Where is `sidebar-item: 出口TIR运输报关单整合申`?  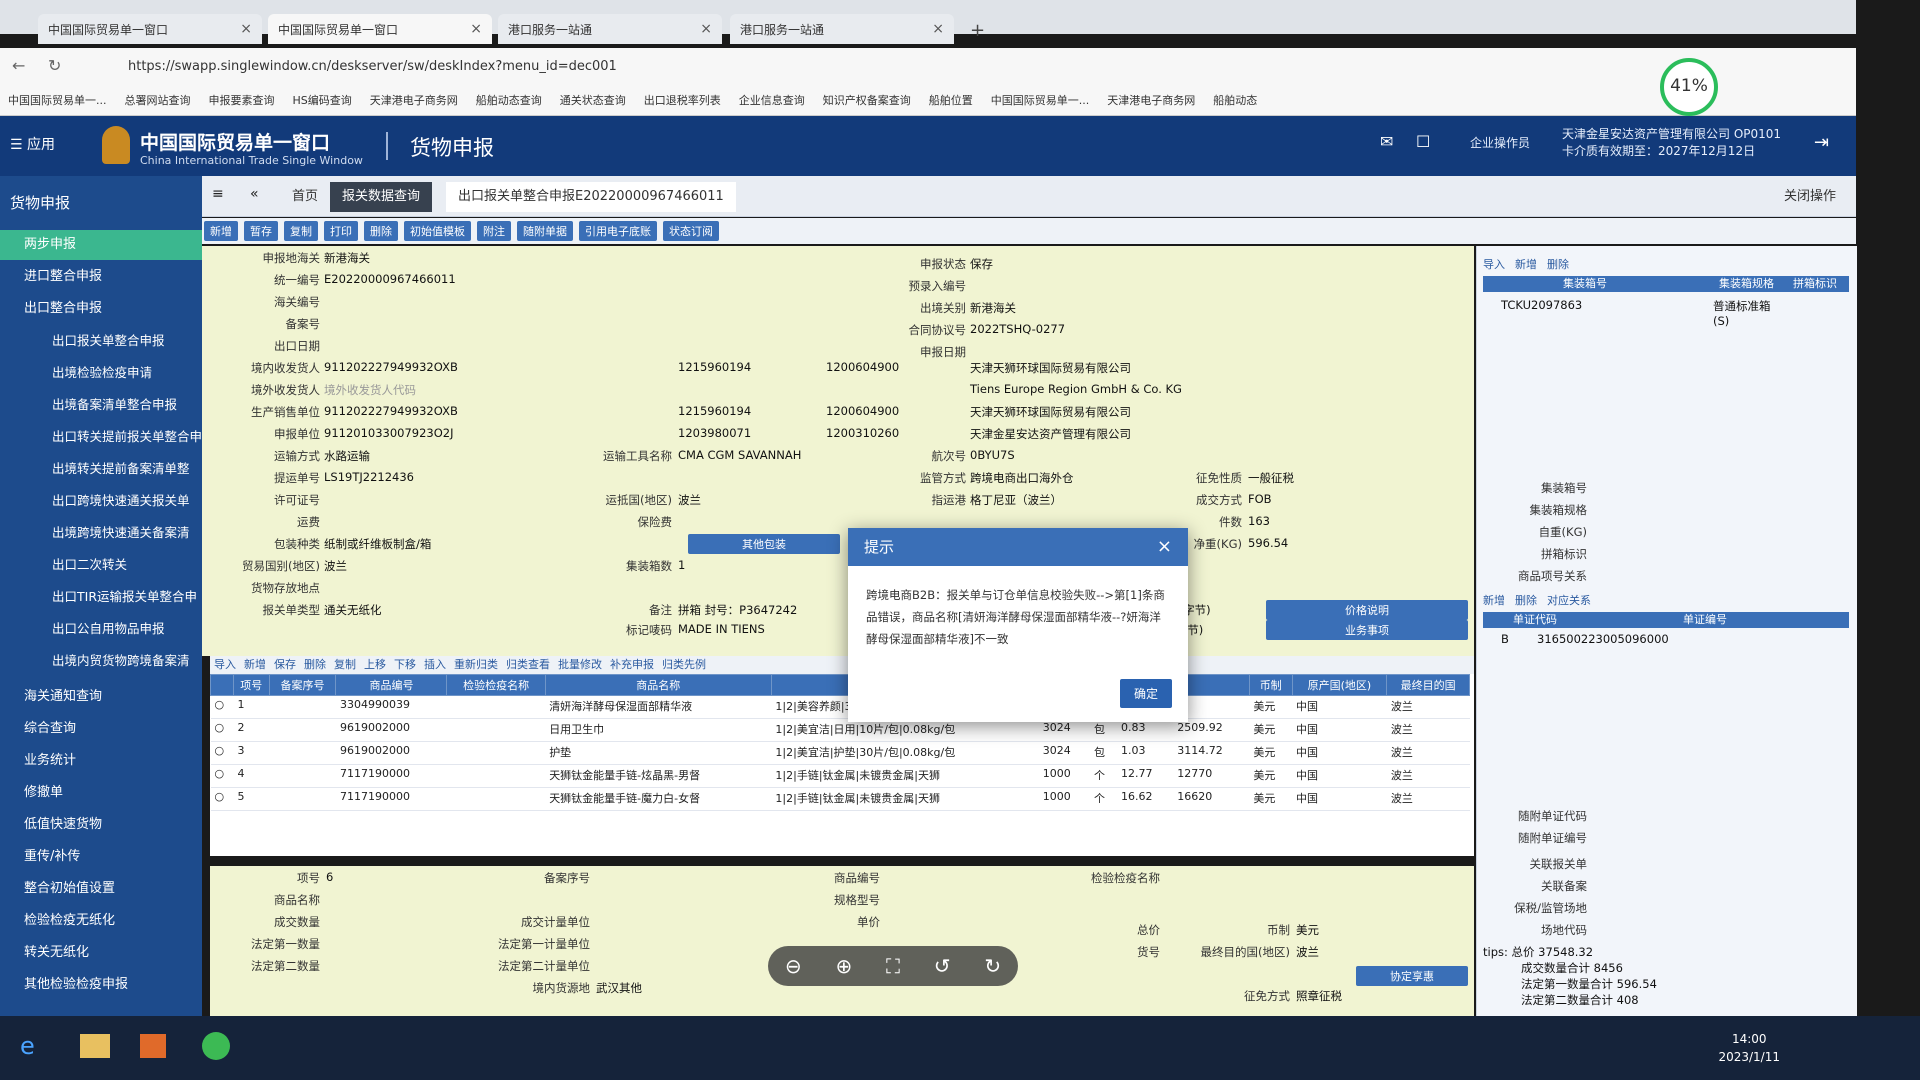
sidebar-item: 出口TIR运输报关单整合申 is located at coordinates (101, 597).